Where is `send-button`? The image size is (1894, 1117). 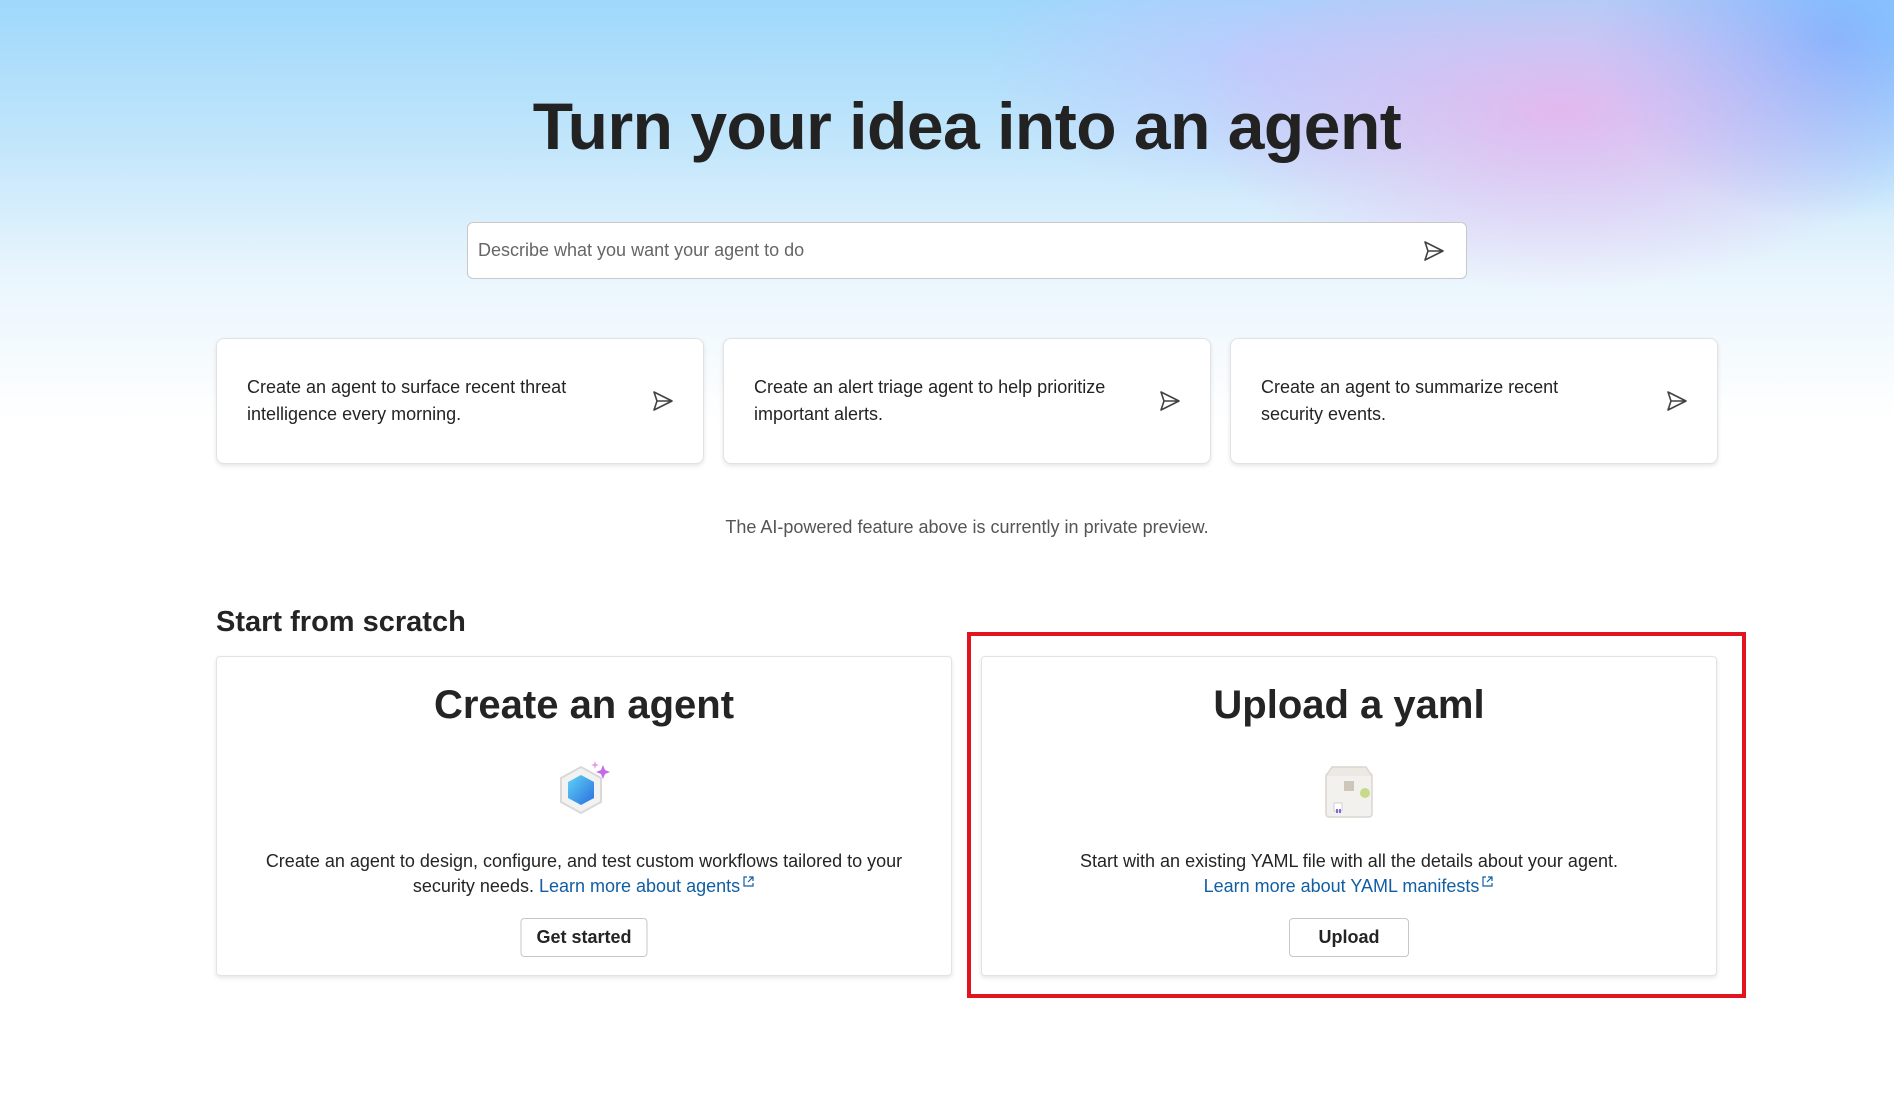
send-button is located at coordinates (1434, 251).